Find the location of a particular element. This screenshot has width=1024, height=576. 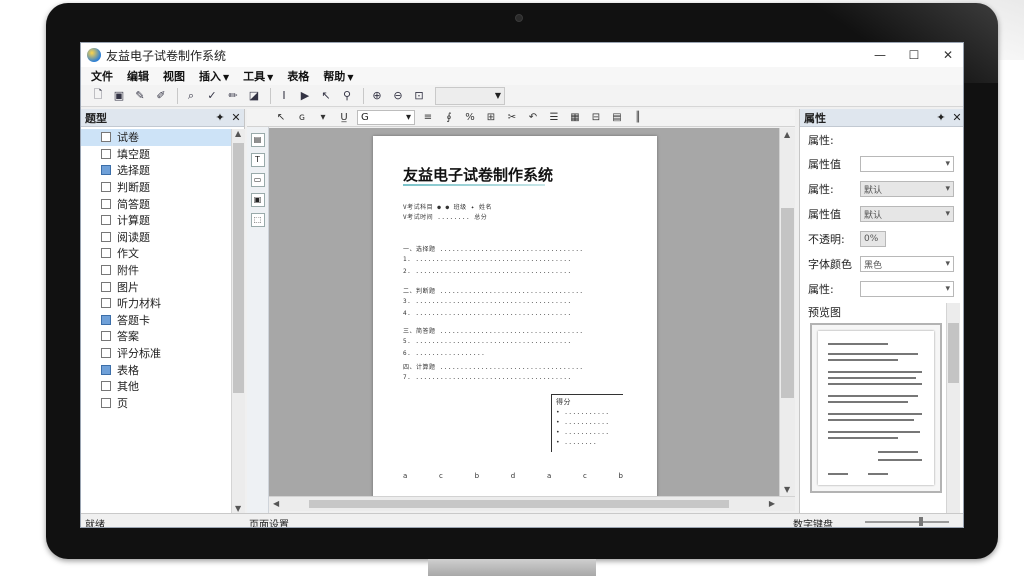

list-item: 图片 is located at coordinates (156, 286).